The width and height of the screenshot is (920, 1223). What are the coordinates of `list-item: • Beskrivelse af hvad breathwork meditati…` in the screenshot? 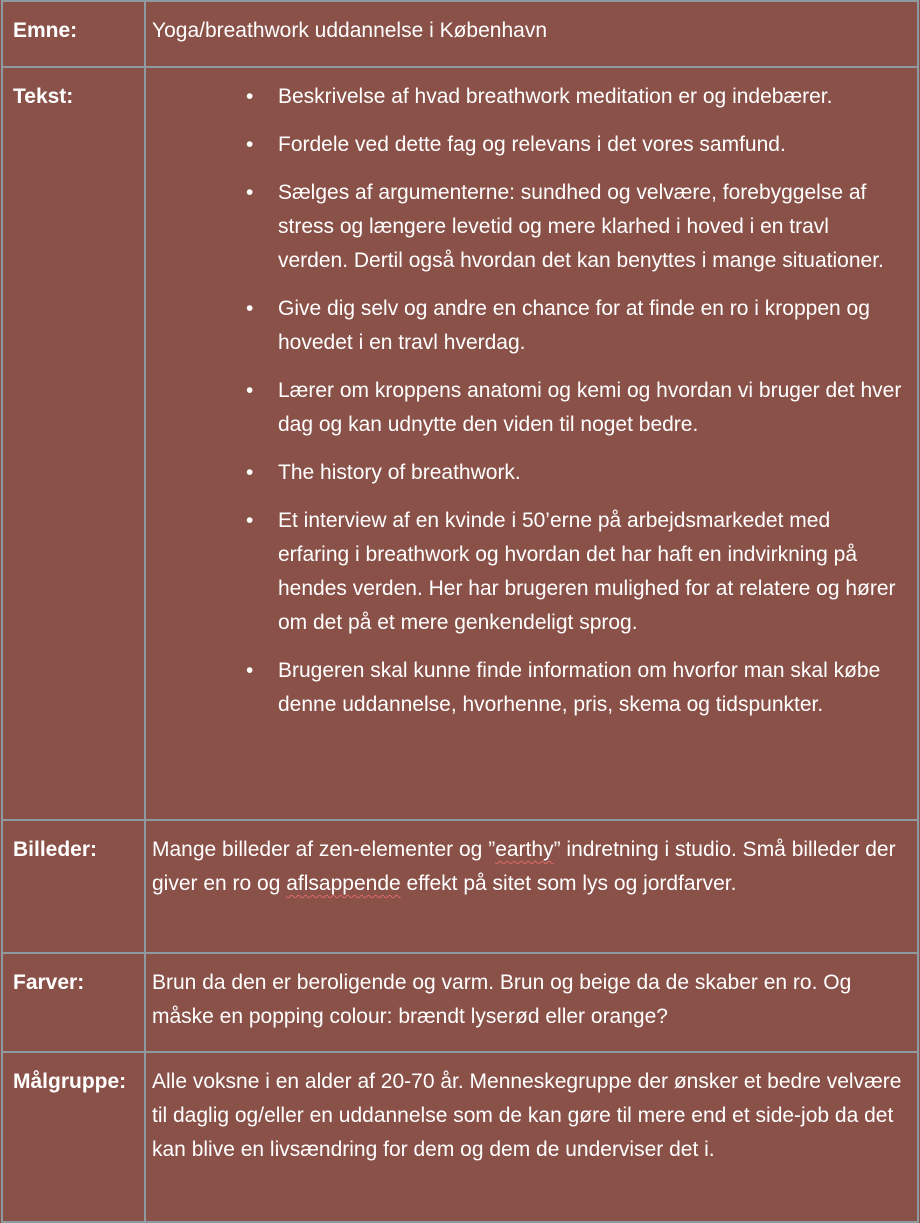 It's located at (572, 97).